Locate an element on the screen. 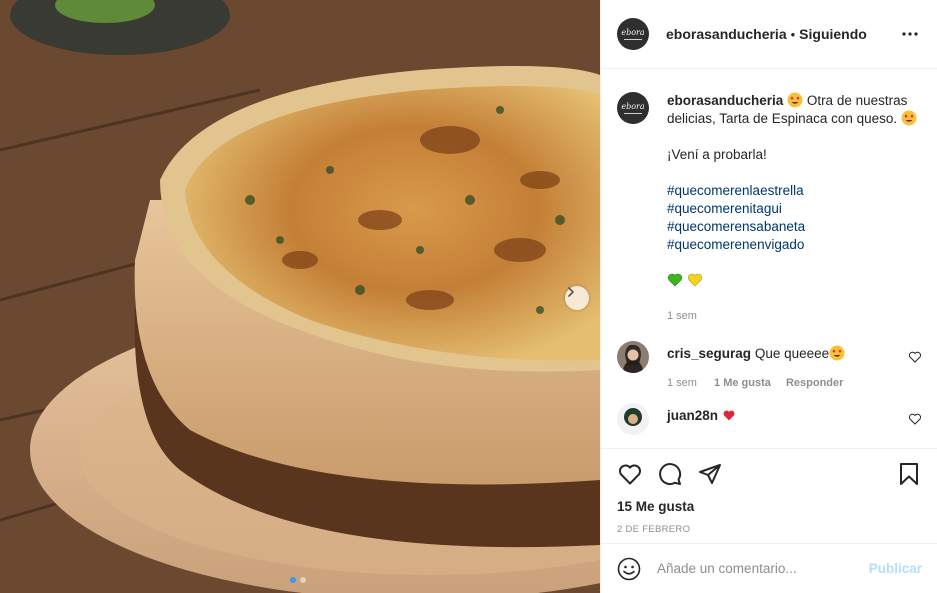 The image size is (937, 593). more-options-button is located at coordinates (910, 34).